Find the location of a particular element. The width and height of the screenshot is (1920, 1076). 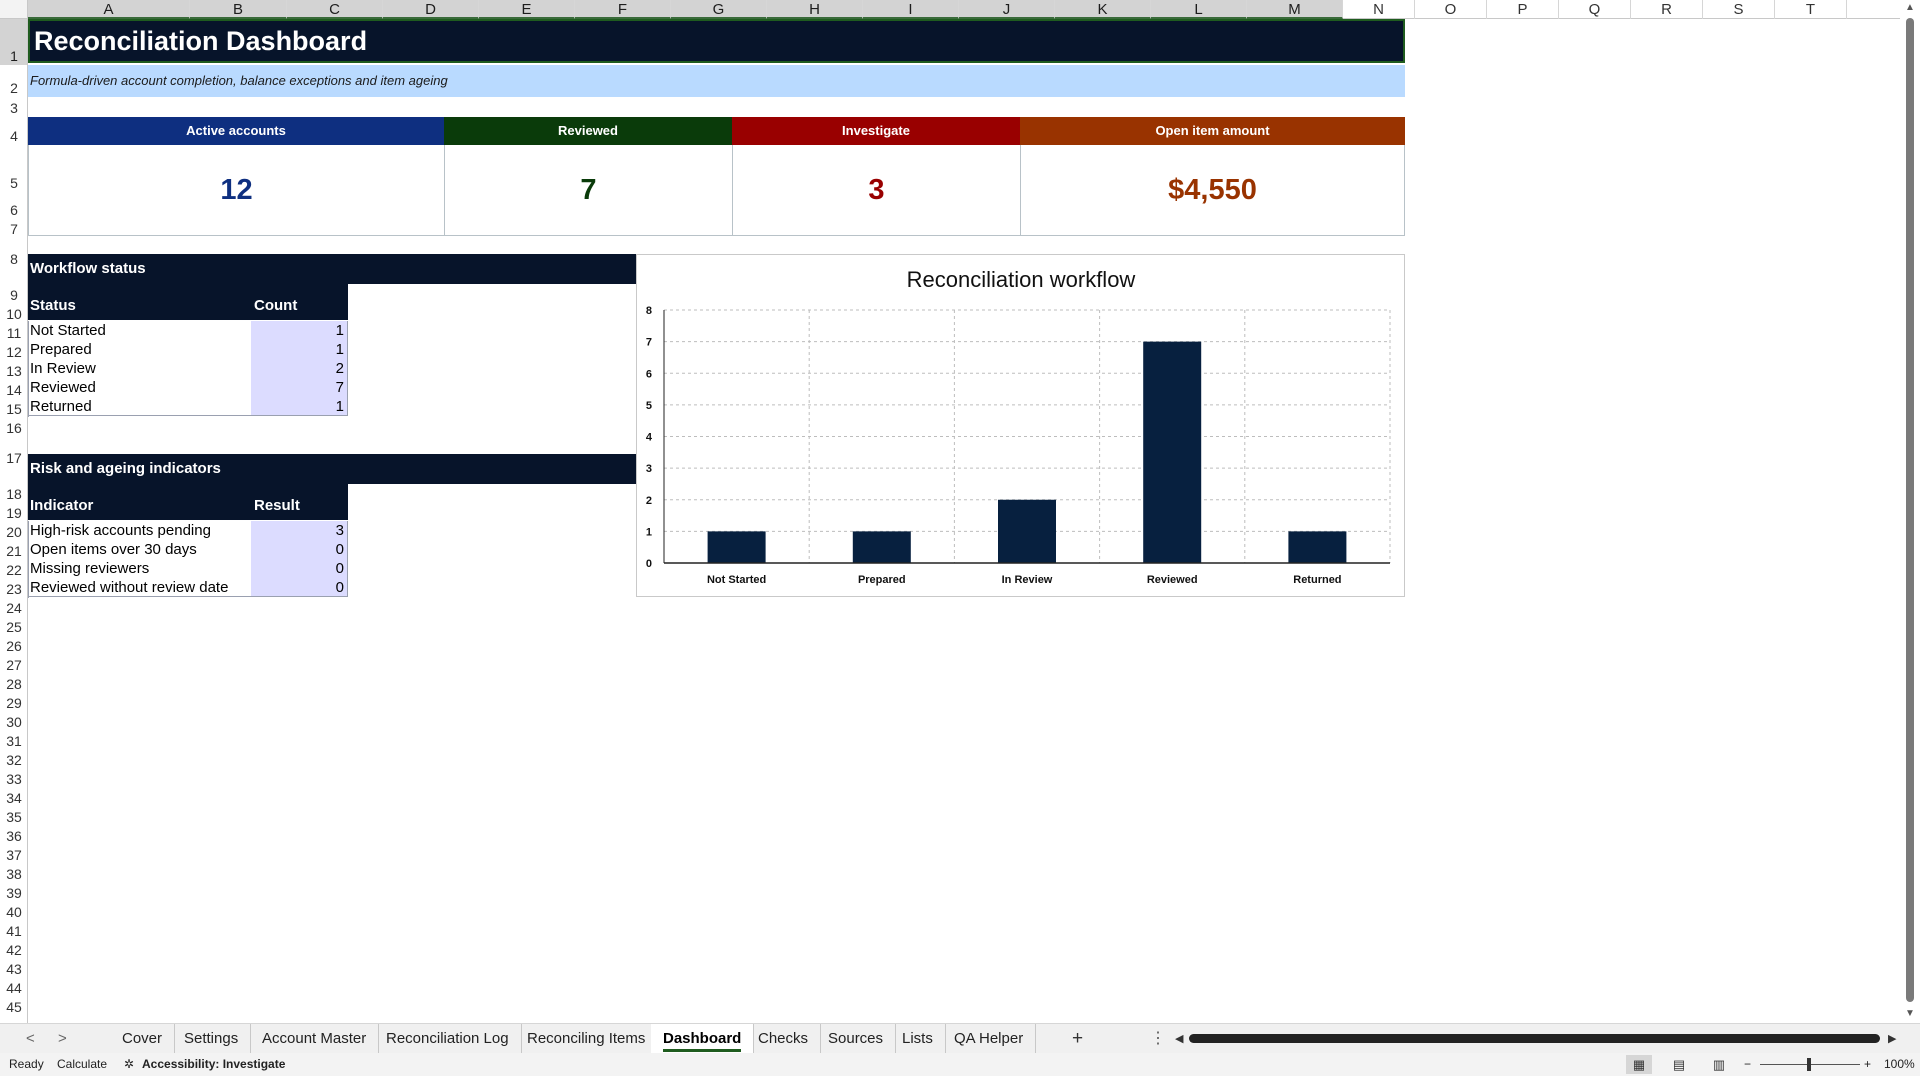

risk-row-label: High-risk accounts pending is located at coordinates (120, 530).